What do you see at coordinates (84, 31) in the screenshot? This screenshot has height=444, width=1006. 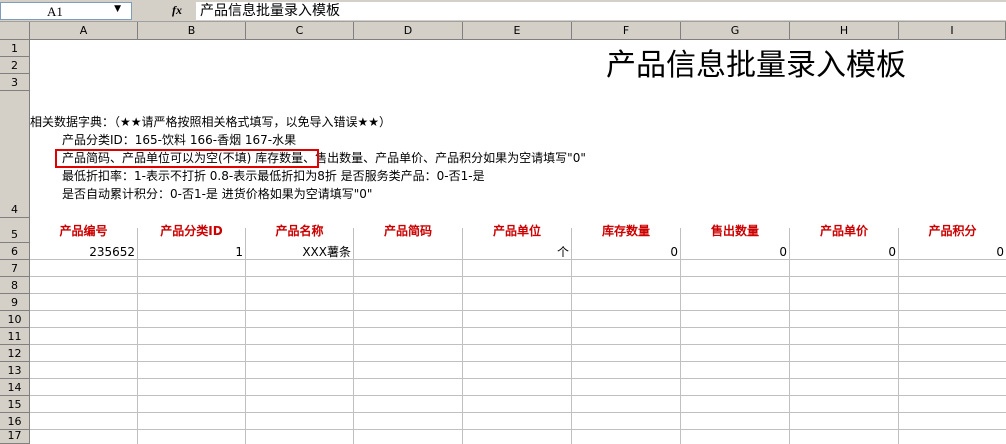 I see `column-header-a: A` at bounding box center [84, 31].